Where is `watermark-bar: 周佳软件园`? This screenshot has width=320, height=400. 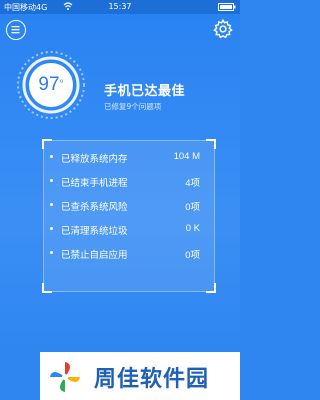 watermark-bar: 周佳软件园 is located at coordinates (120, 376).